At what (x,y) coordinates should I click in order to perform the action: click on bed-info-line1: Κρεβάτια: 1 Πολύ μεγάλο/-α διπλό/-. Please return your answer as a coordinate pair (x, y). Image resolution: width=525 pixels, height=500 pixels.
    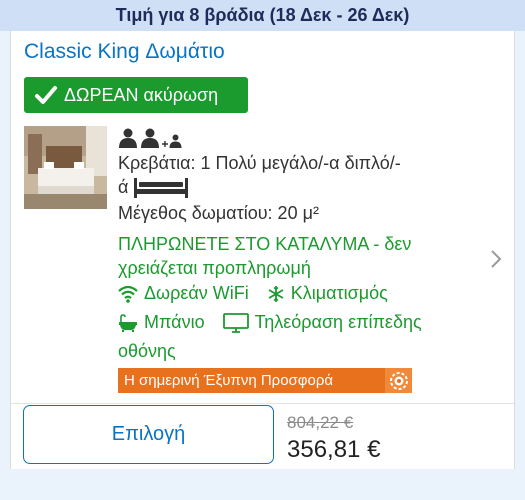
    Looking at the image, I should click on (259, 163).